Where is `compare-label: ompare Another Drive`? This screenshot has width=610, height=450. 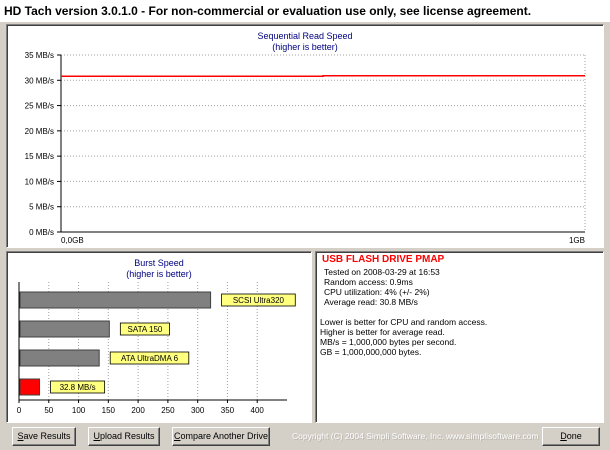
compare-label: ompare Another Drive is located at coordinates (224, 436).